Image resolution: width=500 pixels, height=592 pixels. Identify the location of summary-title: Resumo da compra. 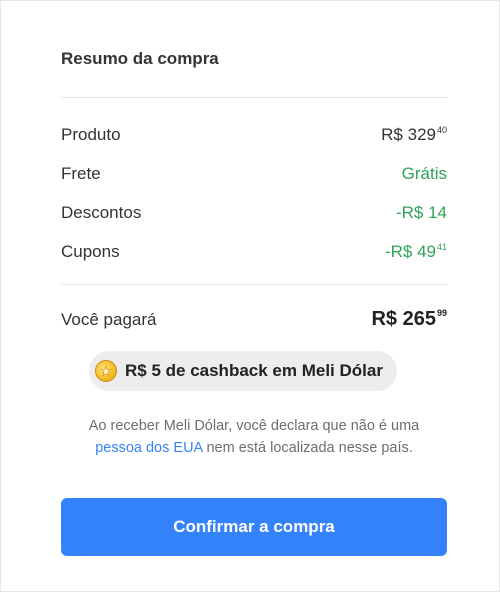
(140, 58).